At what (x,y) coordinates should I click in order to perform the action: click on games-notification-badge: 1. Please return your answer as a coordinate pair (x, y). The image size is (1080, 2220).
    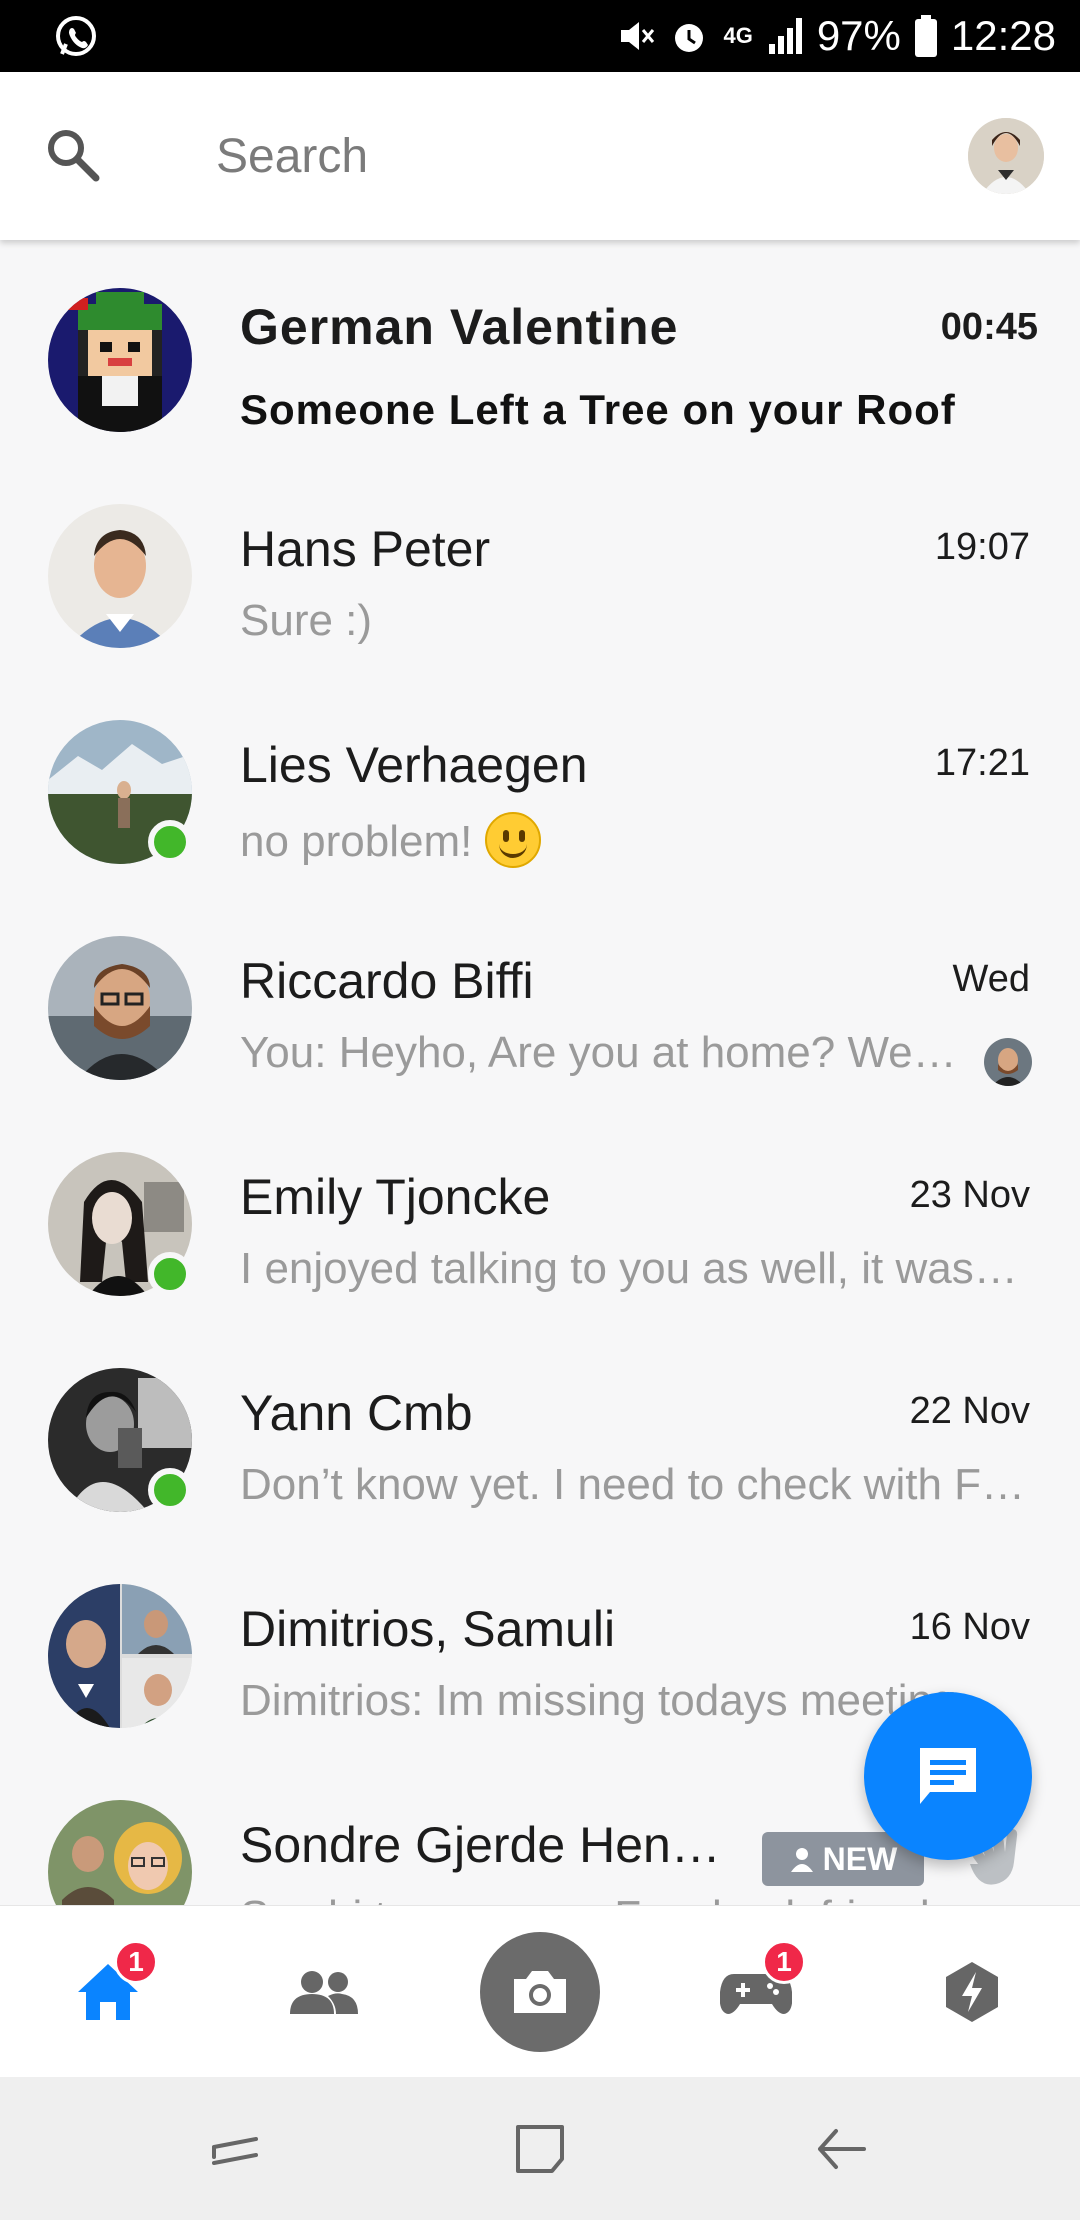
    Looking at the image, I should click on (784, 1962).